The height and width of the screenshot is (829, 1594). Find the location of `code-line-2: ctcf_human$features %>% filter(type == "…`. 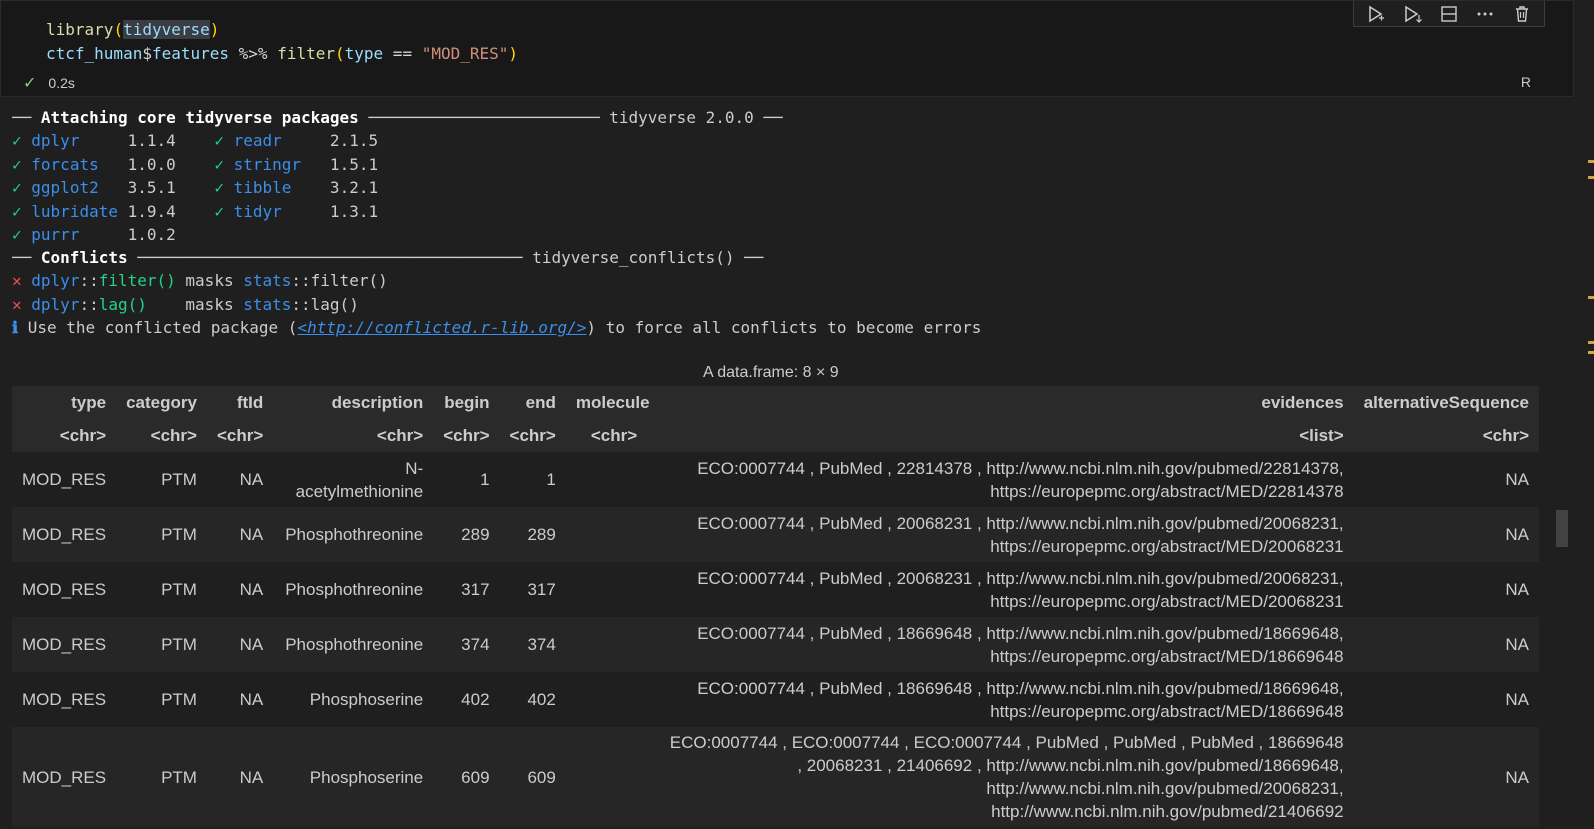

code-line-2: ctcf_human$features %>% filter(type == "… is located at coordinates (282, 53).